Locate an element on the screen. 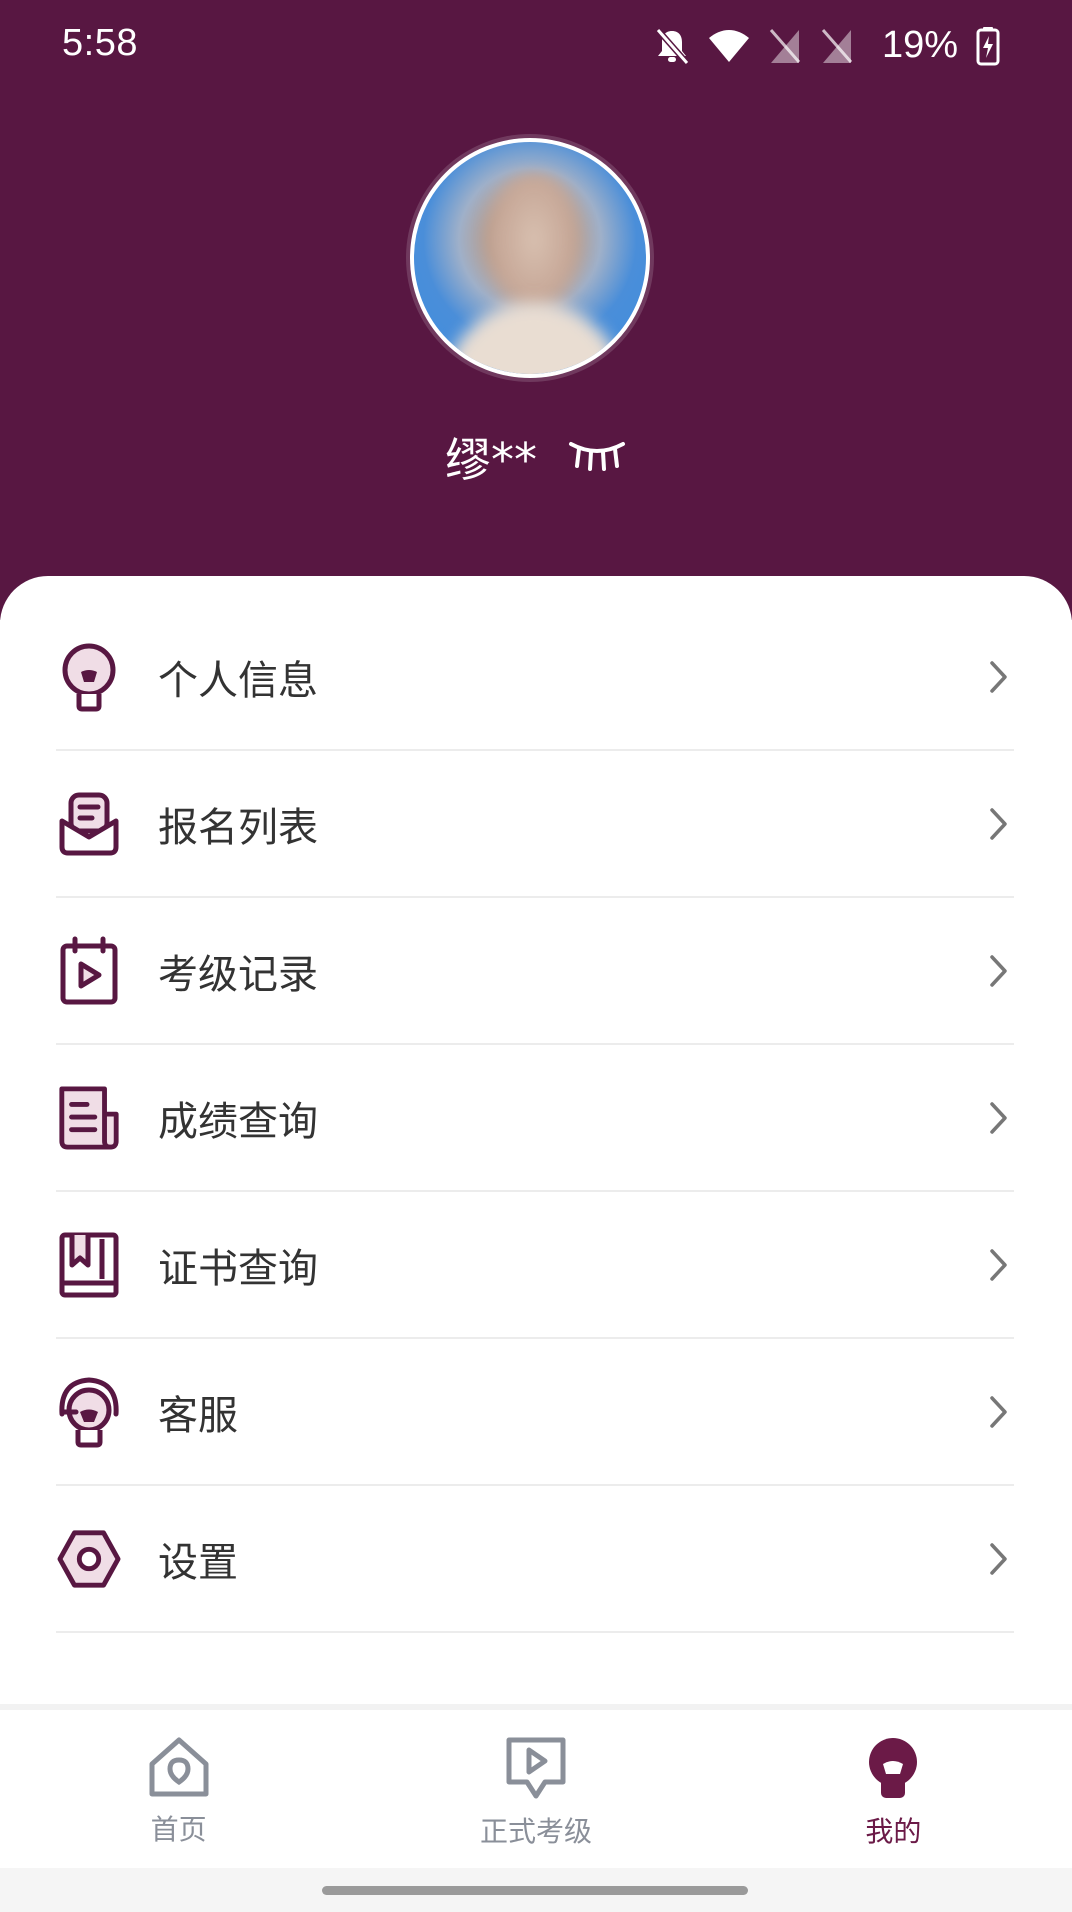 The width and height of the screenshot is (1072, 1912). settings-icon is located at coordinates (89, 1559).